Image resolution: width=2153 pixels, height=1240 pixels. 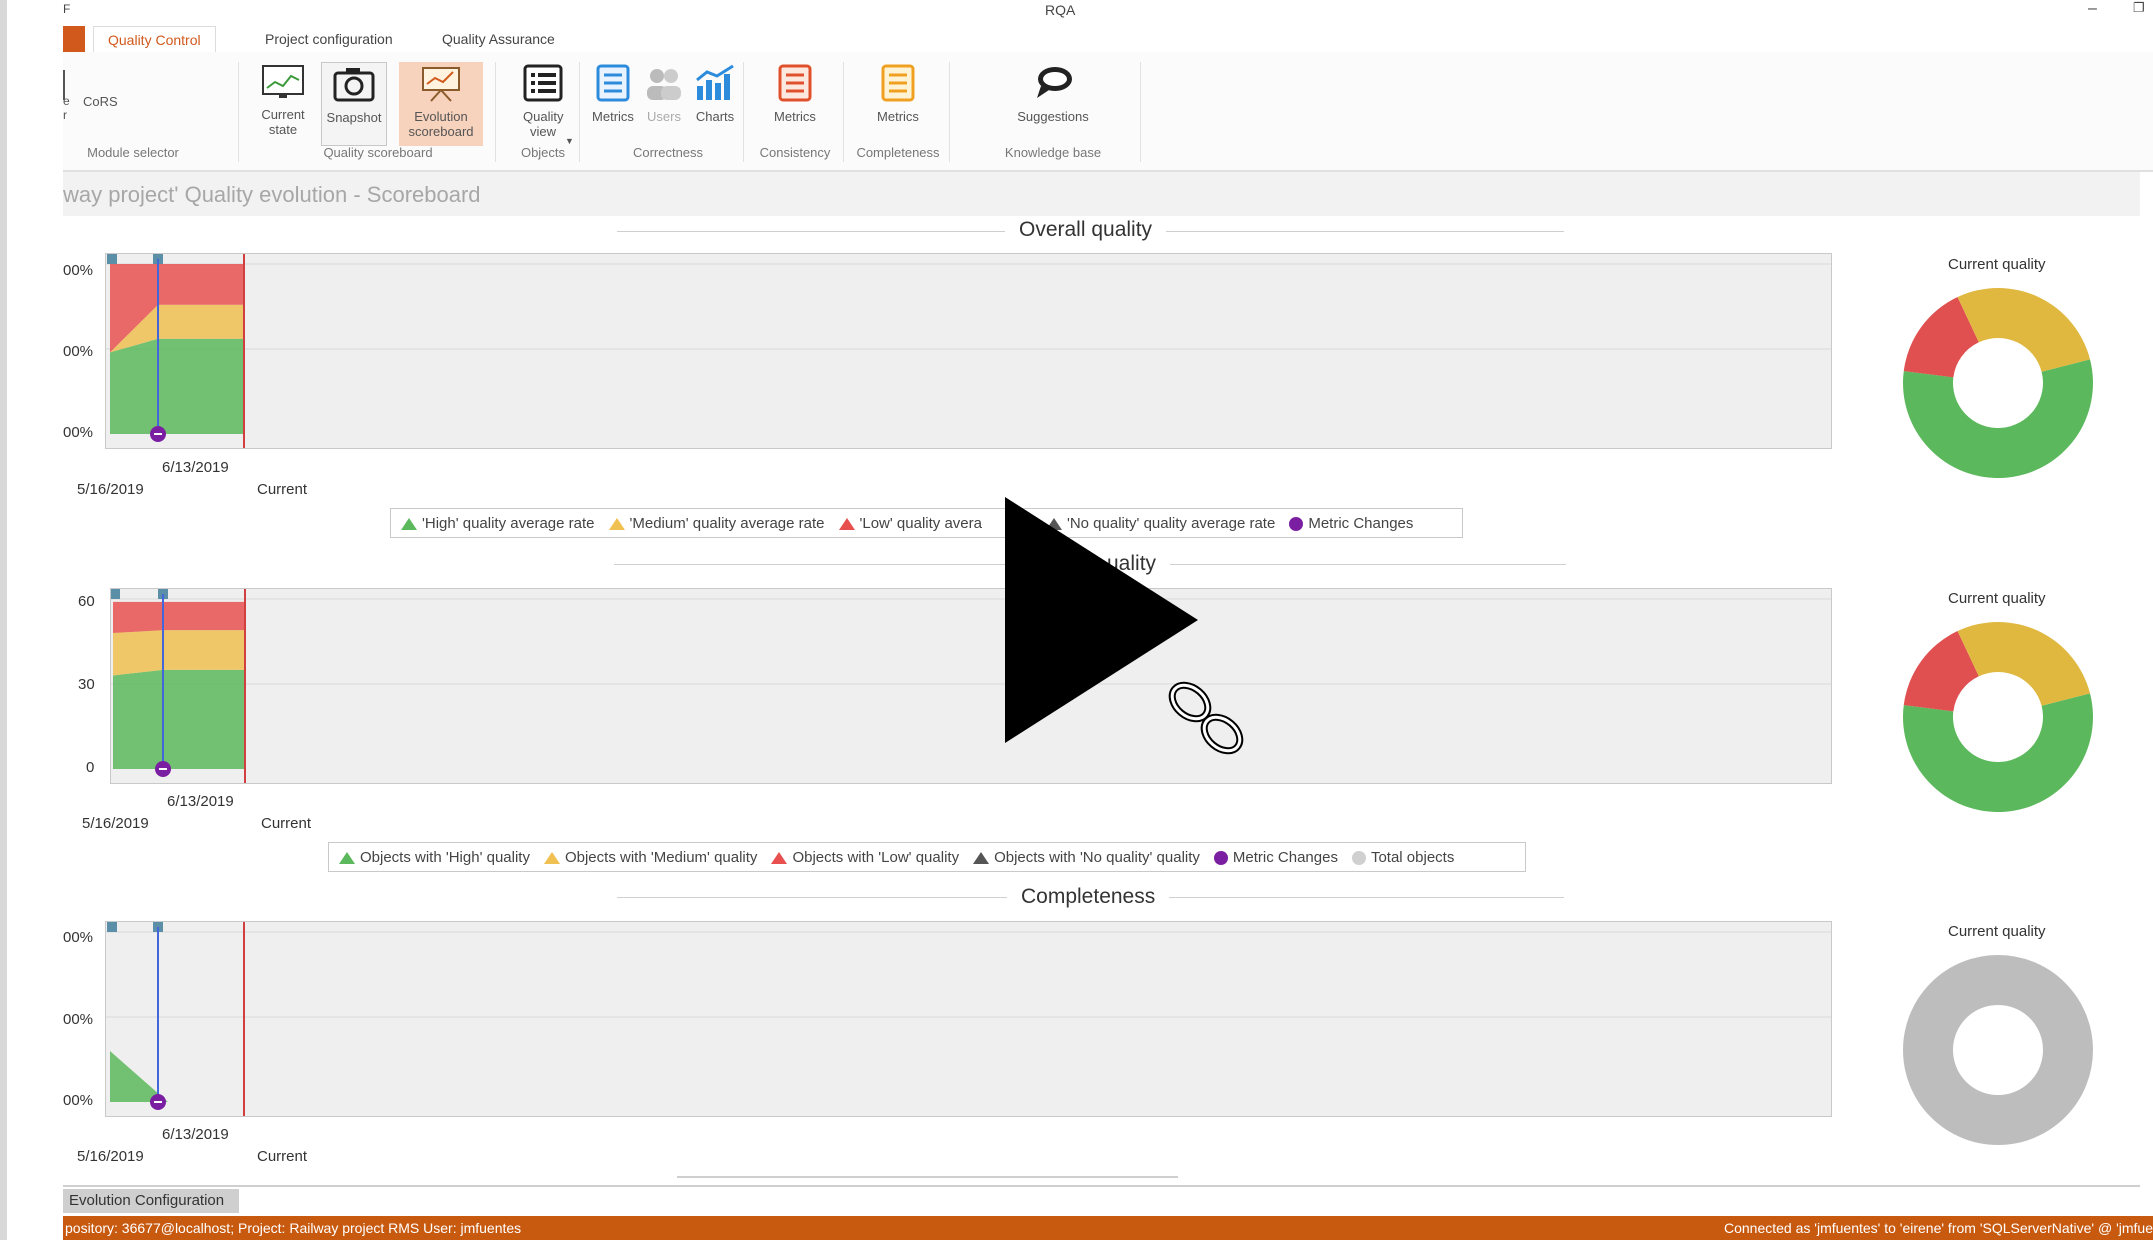 I want to click on area-high, so click(x=179, y=719).